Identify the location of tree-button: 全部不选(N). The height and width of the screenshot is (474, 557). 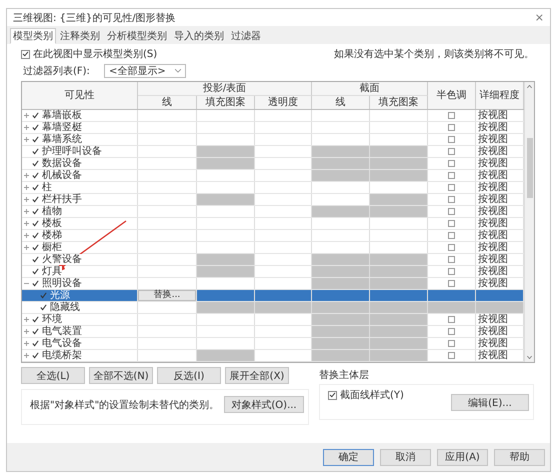
(121, 375).